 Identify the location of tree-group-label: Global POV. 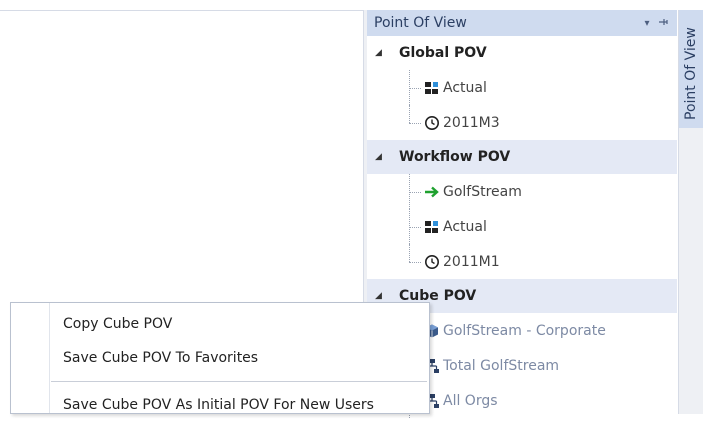
(443, 53).